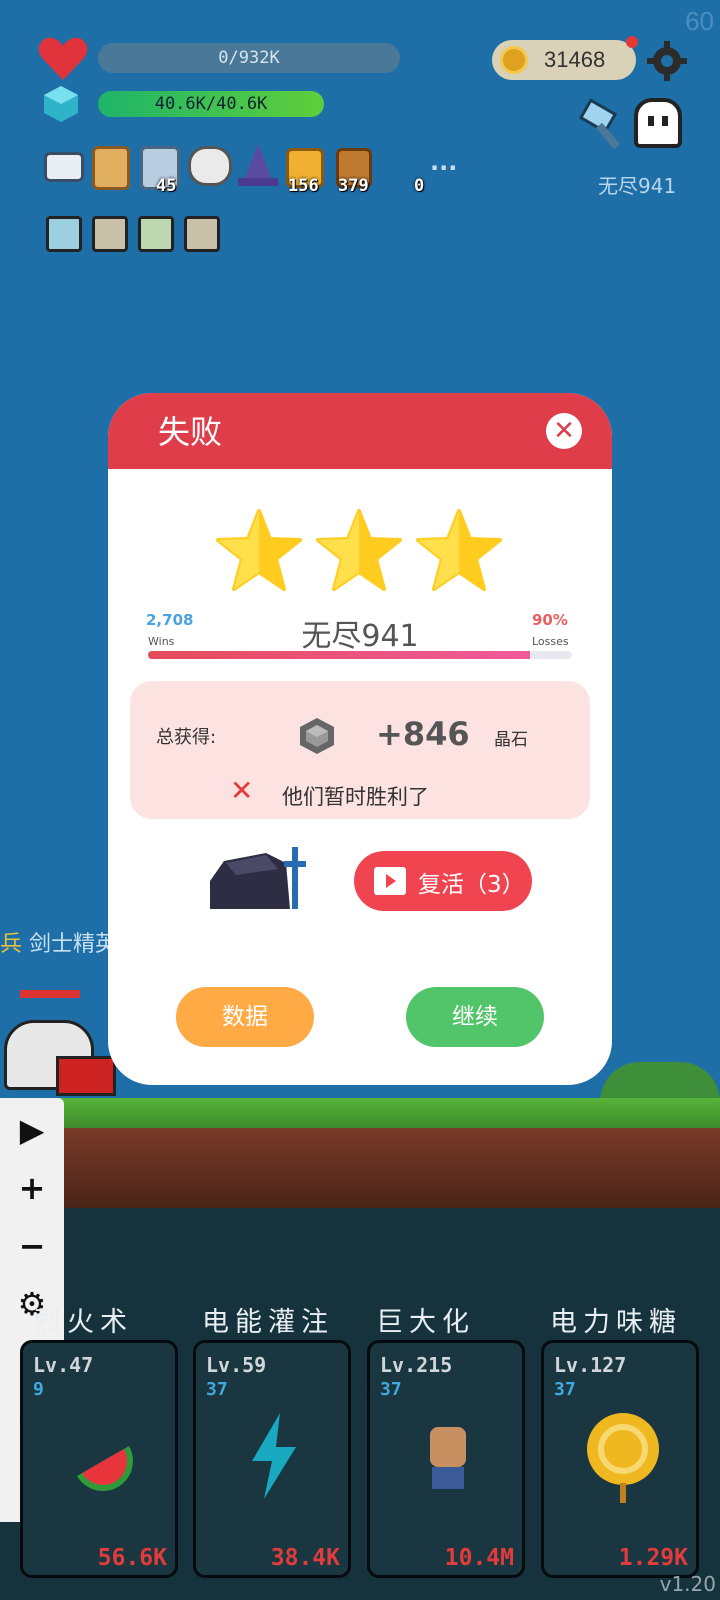 The height and width of the screenshot is (1600, 720). I want to click on fps-counter: 60, so click(699, 21).